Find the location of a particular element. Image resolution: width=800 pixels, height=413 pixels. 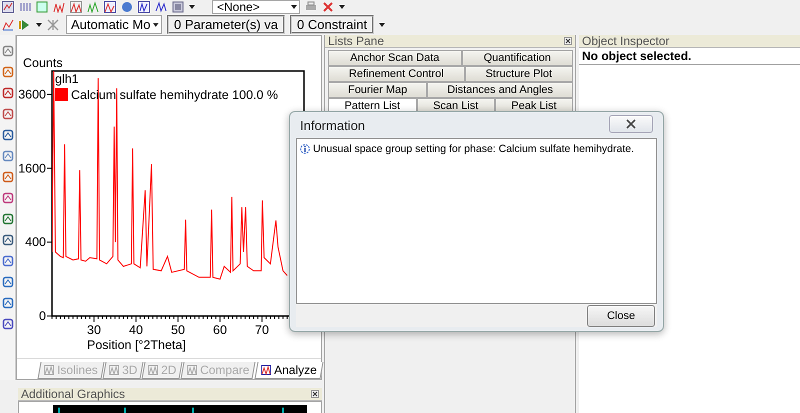

printer-icon is located at coordinates (311, 7).